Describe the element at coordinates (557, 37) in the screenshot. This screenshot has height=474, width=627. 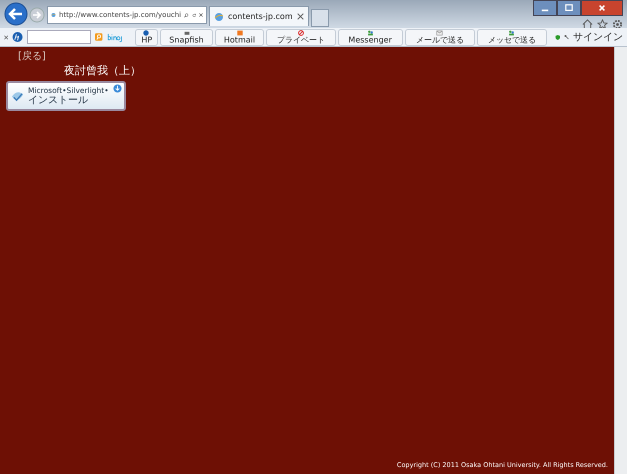
I see `shield-icon` at that location.